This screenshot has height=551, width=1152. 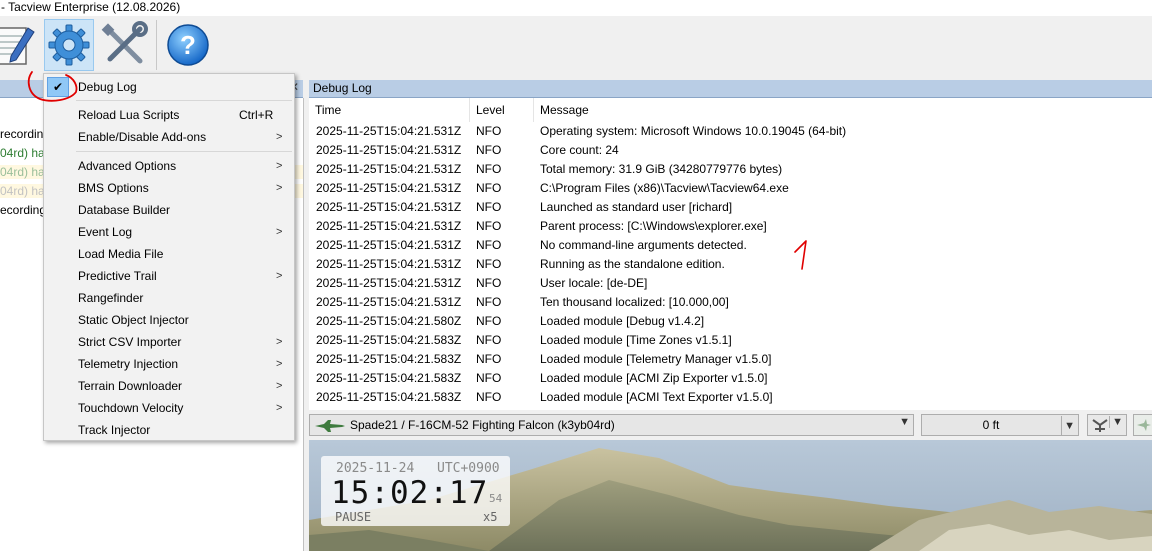 I want to click on 3d-view: 2025-11-24 UTC+0900 15:02:17 54 PAUSE x5, so click(x=730, y=495).